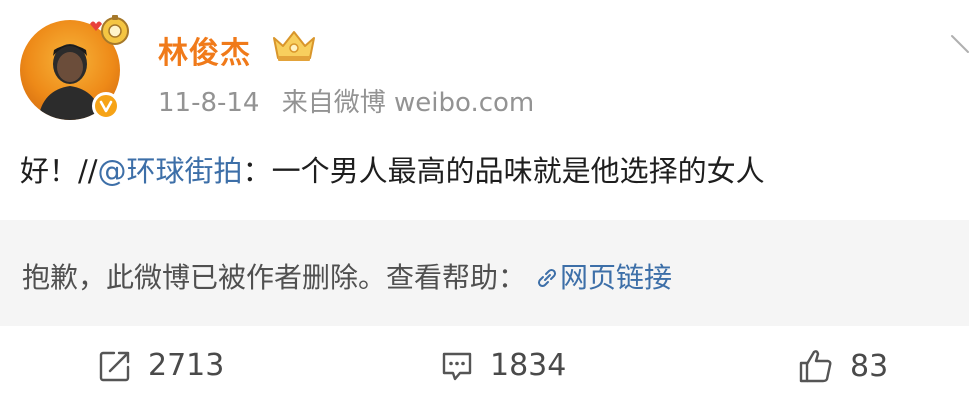  I want to click on content-prefix: 好！//, so click(59, 171).